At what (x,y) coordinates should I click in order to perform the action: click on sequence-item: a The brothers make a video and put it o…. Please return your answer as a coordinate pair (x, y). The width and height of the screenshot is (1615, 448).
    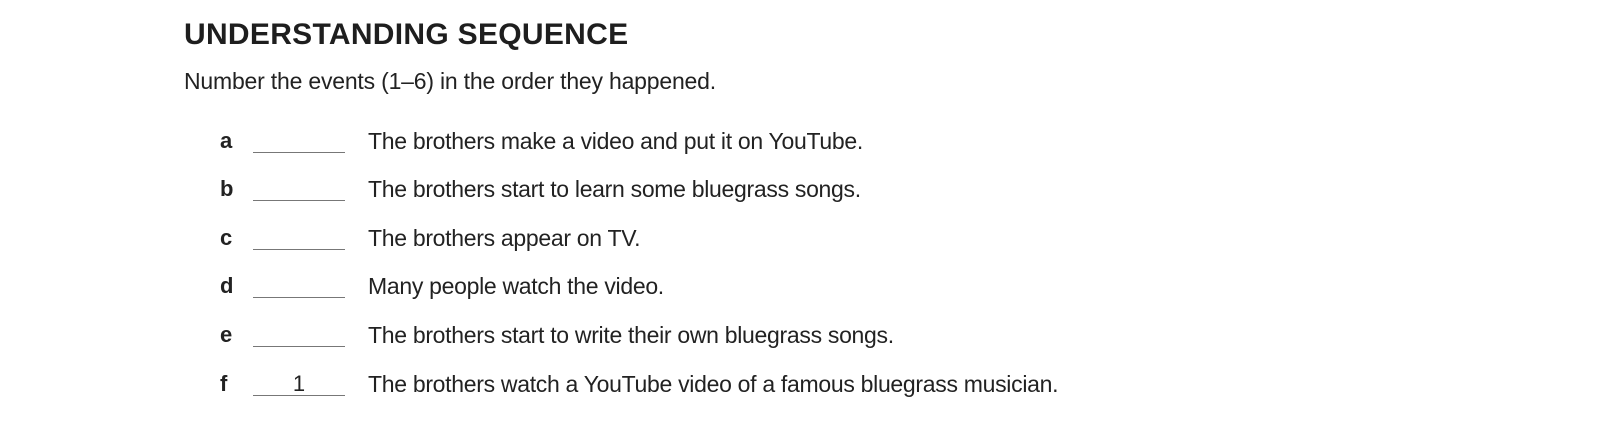
    Looking at the image, I should click on (807, 143).